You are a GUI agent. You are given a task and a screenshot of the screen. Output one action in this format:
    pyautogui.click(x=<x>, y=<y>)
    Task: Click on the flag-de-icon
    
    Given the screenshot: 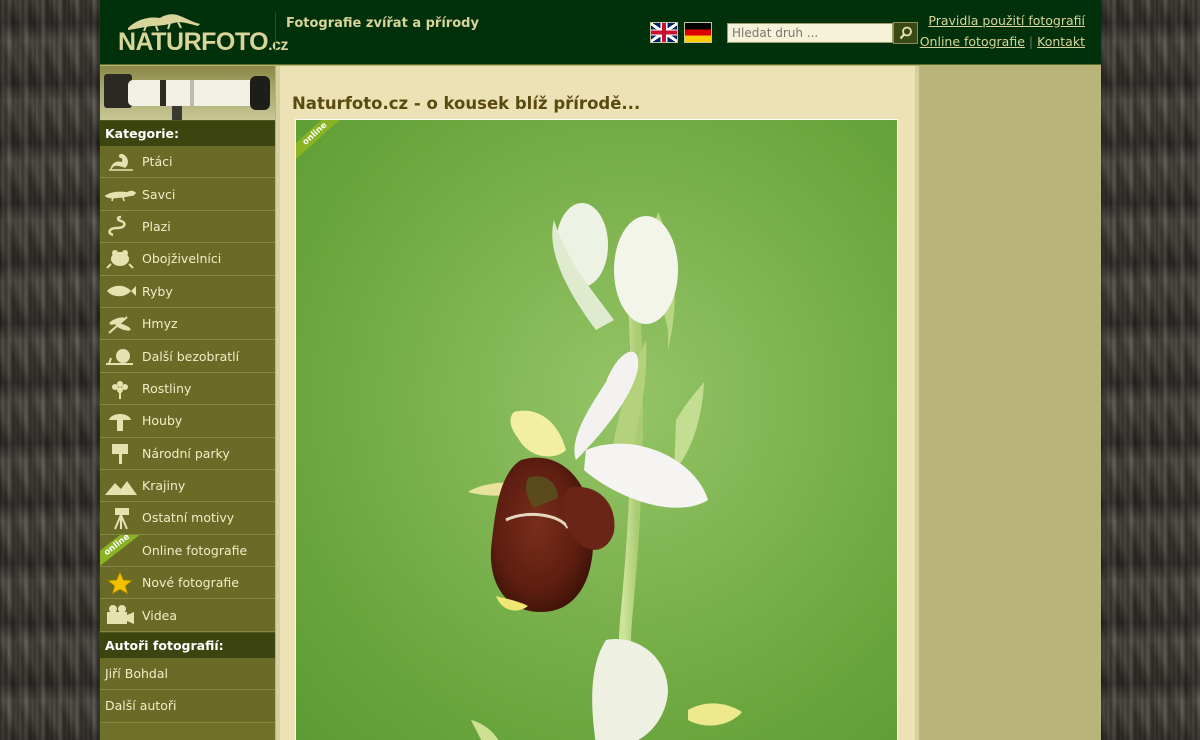 What is the action you would take?
    pyautogui.click(x=698, y=32)
    